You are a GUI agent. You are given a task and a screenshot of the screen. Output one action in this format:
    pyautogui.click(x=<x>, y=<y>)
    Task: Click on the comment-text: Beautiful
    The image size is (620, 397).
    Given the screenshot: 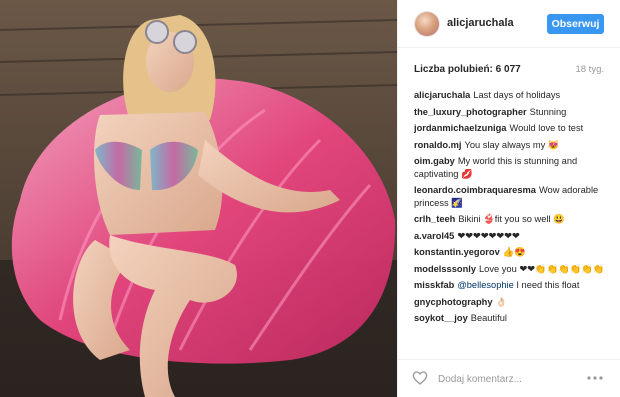 What is the action you would take?
    pyautogui.click(x=488, y=318)
    